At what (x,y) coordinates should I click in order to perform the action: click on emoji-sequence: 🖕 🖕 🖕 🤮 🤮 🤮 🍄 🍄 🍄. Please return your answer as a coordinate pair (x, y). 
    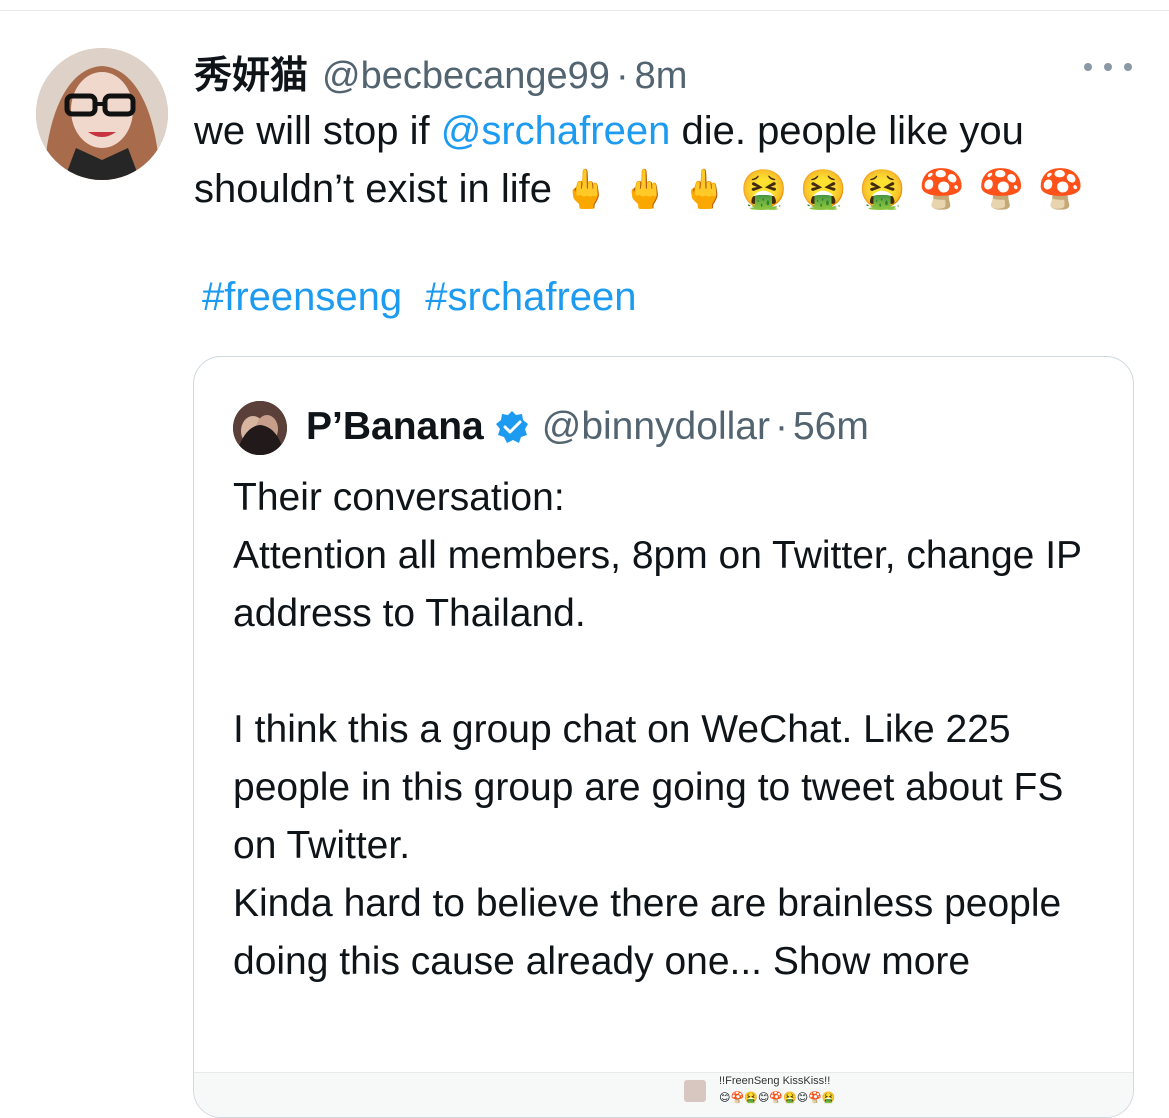
    Looking at the image, I should click on (823, 189).